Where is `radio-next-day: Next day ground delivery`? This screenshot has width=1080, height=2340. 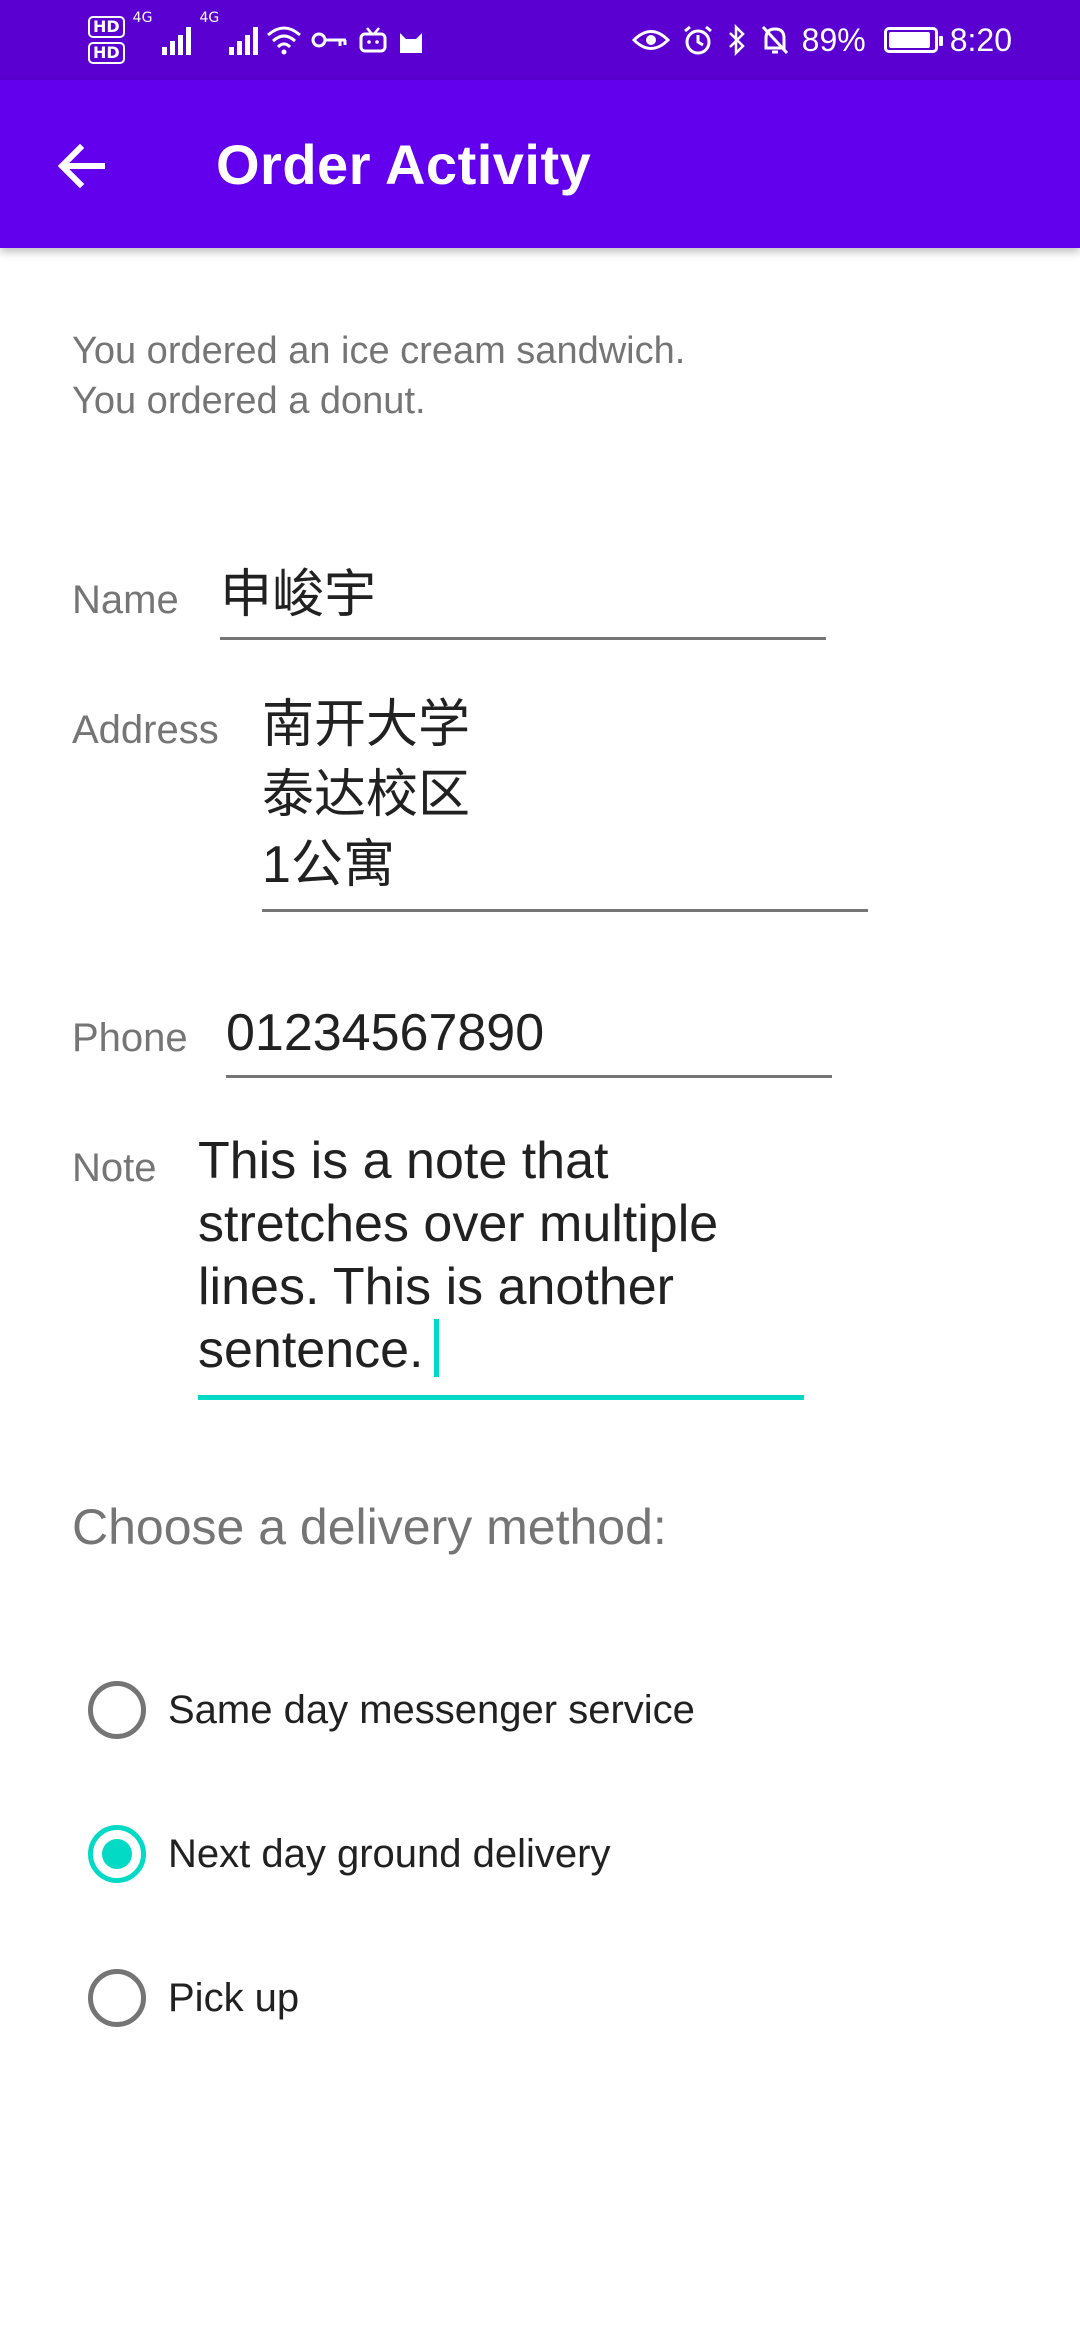 radio-next-day: Next day ground delivery is located at coordinates (349, 1854).